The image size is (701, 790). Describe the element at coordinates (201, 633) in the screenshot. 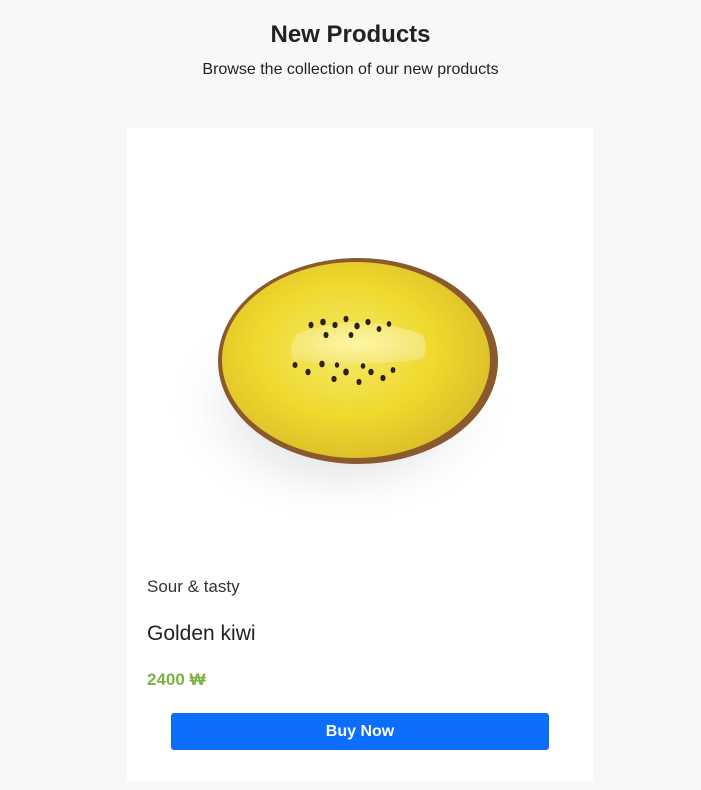

I see `product-name: Golden kiwi` at that location.